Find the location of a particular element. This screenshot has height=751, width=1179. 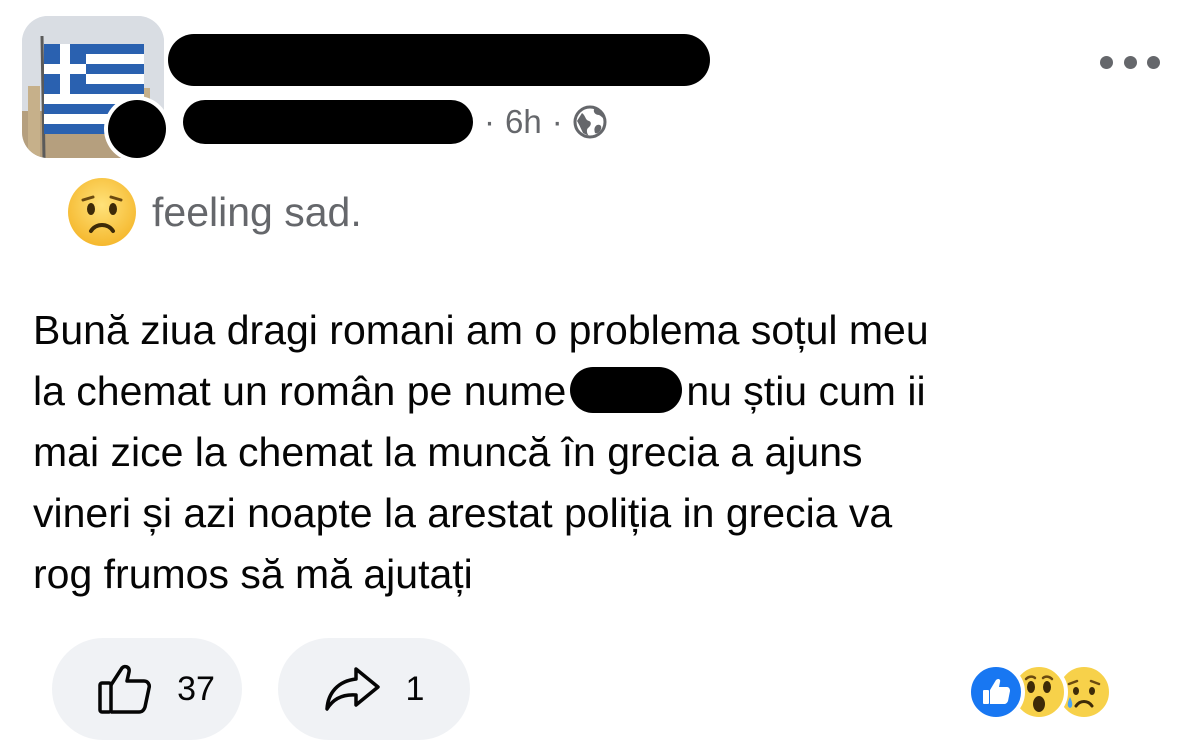

user-avatar is located at coordinates (137, 129).